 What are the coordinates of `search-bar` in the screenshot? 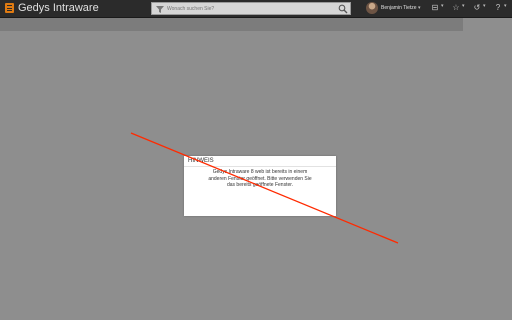 It's located at (251, 8).